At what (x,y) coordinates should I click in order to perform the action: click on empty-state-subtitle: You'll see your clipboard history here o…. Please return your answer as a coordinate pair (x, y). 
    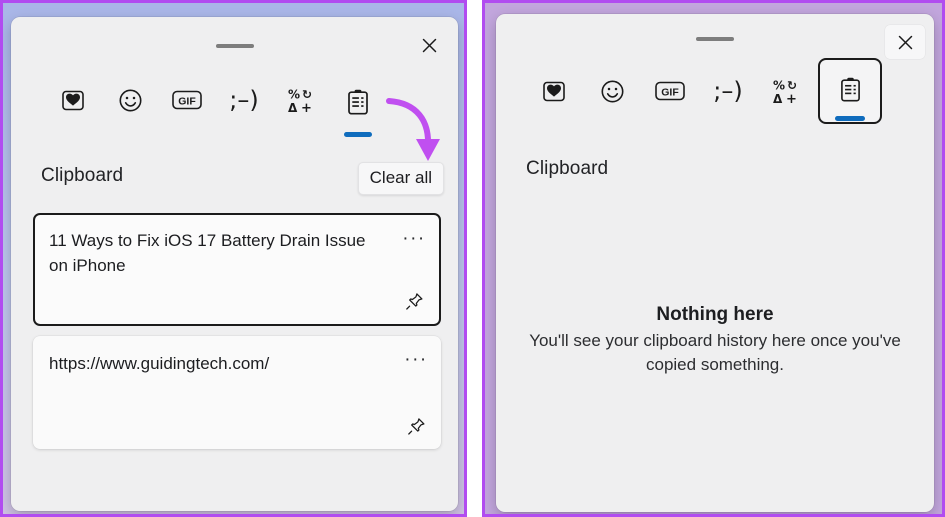
    Looking at the image, I should click on (715, 352).